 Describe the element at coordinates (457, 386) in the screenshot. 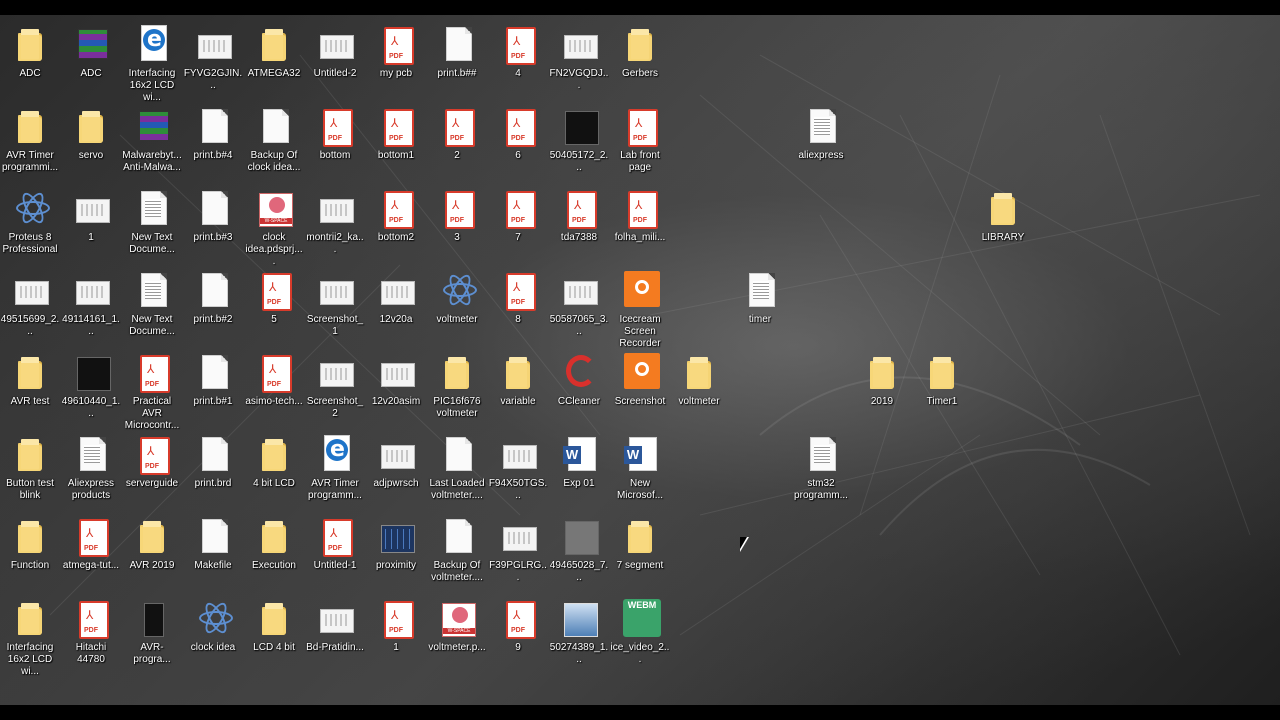

I see `desktop-icon-pic16f676-voltmeter: PIC16f676 voltmeter` at that location.